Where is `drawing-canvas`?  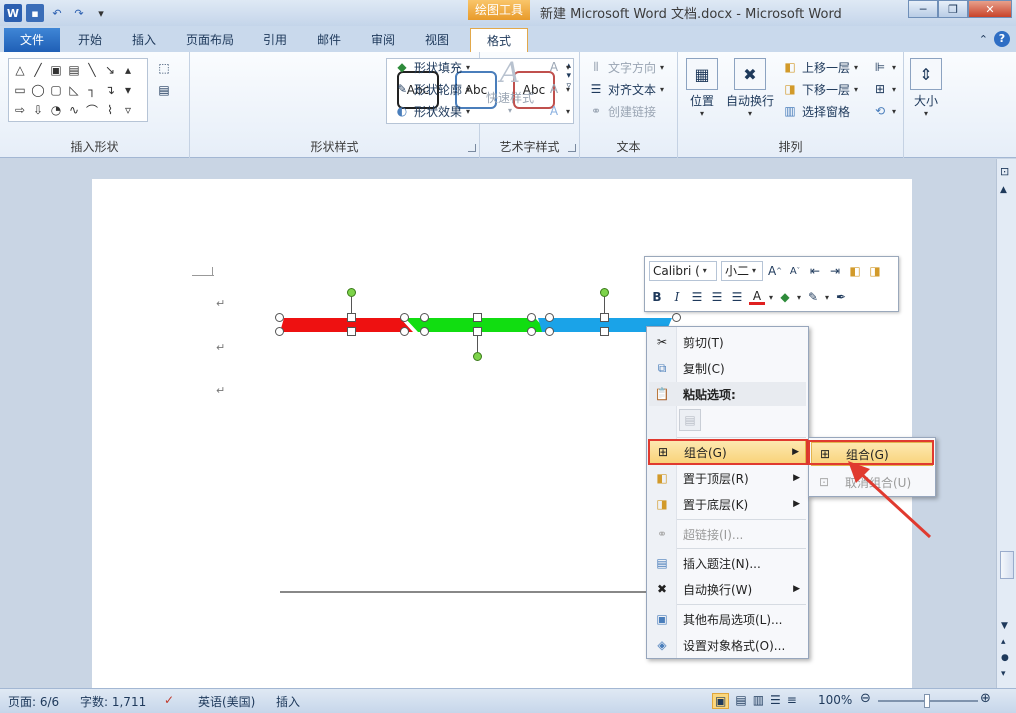 drawing-canvas is located at coordinates (465, 461).